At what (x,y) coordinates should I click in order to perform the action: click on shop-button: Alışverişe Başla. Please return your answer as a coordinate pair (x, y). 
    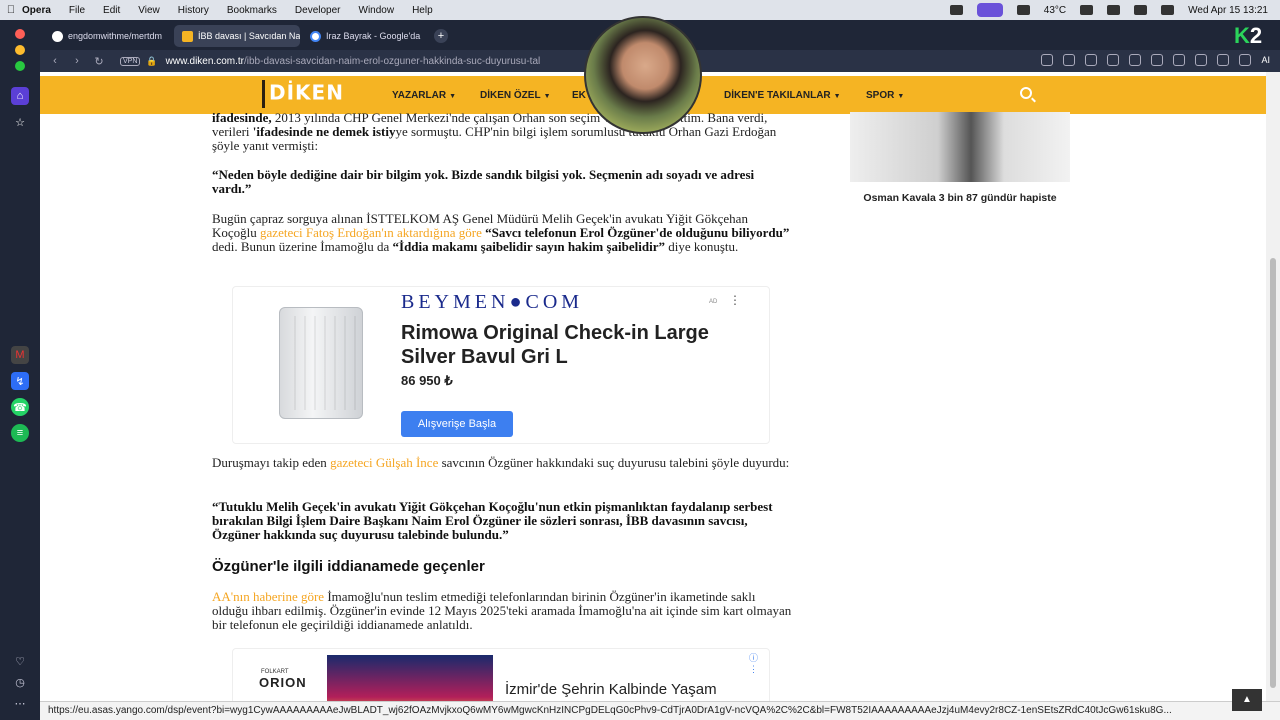
    Looking at the image, I should click on (457, 424).